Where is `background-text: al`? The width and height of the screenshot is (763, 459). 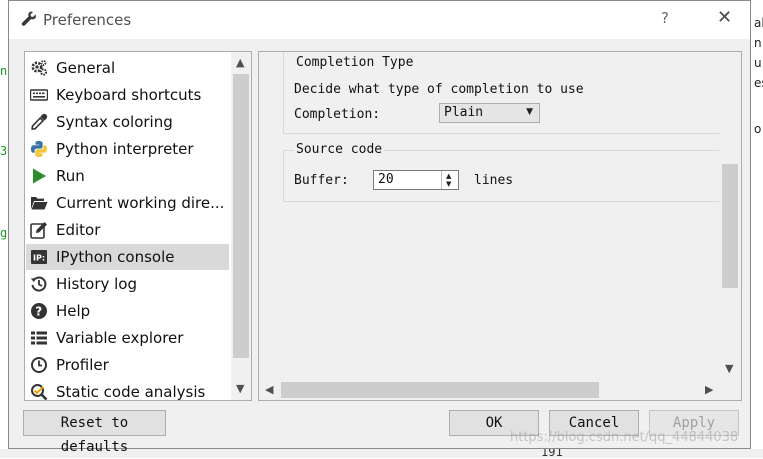
background-text: al is located at coordinates (758, 23).